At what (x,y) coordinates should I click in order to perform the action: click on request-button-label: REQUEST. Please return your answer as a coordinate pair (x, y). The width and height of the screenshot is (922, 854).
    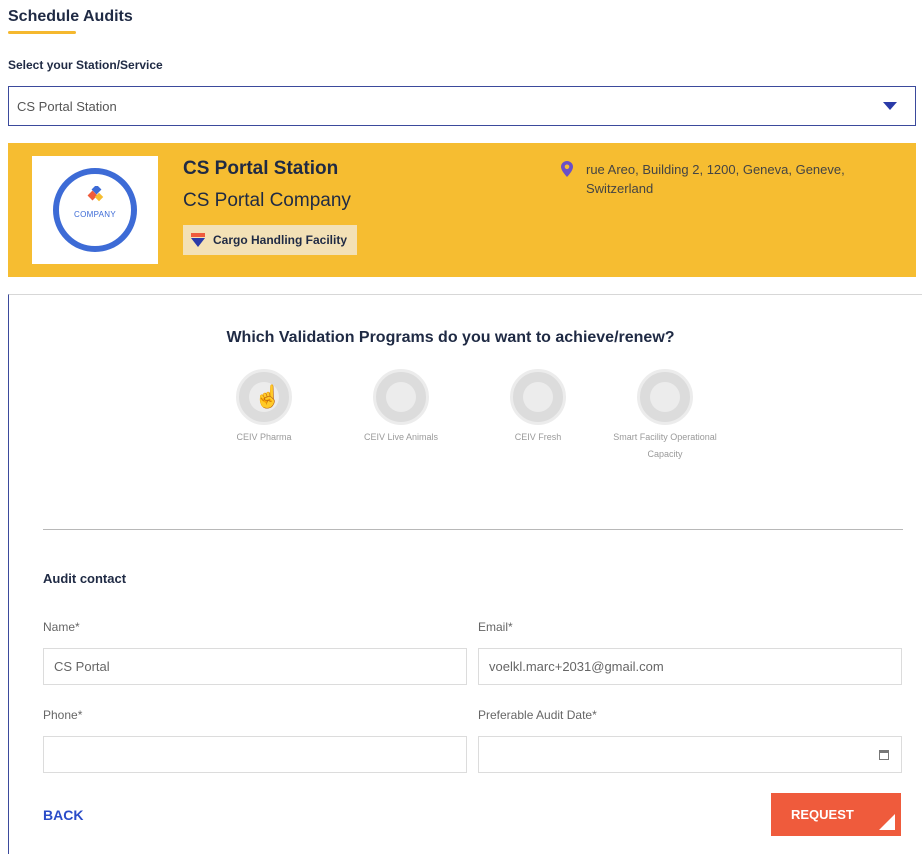
    Looking at the image, I should click on (822, 814).